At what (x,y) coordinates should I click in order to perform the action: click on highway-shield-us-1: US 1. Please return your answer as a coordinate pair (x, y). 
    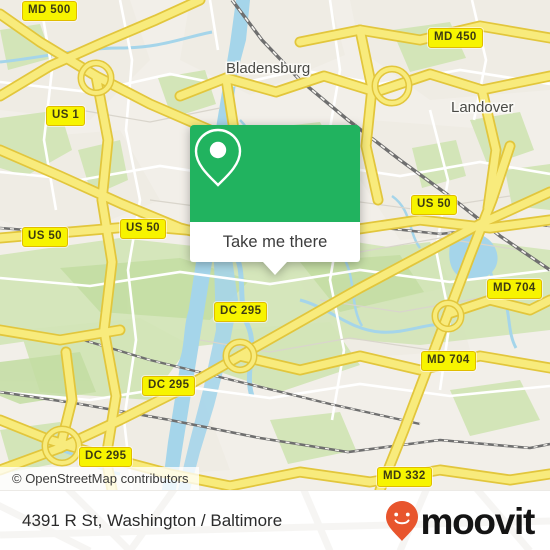
    Looking at the image, I should click on (66, 116).